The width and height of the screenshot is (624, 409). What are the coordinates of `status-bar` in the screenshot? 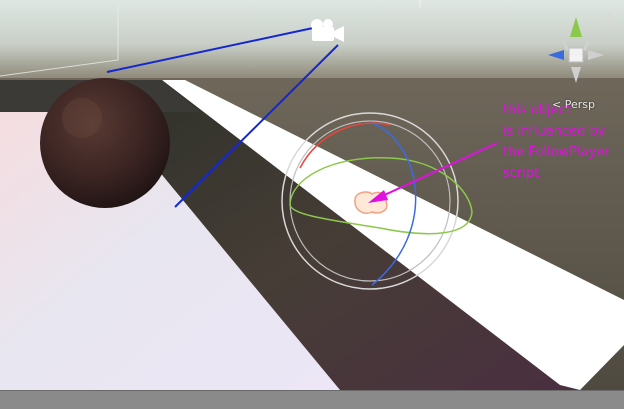 It's located at (312, 399).